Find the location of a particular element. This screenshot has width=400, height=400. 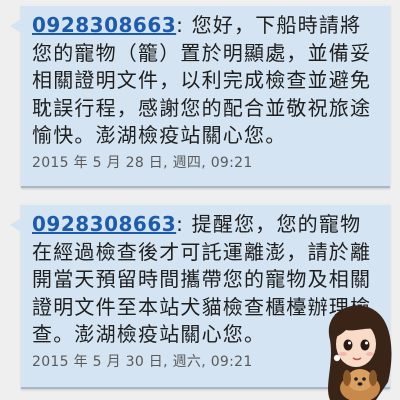

sender-colon-1: : is located at coordinates (184, 25).